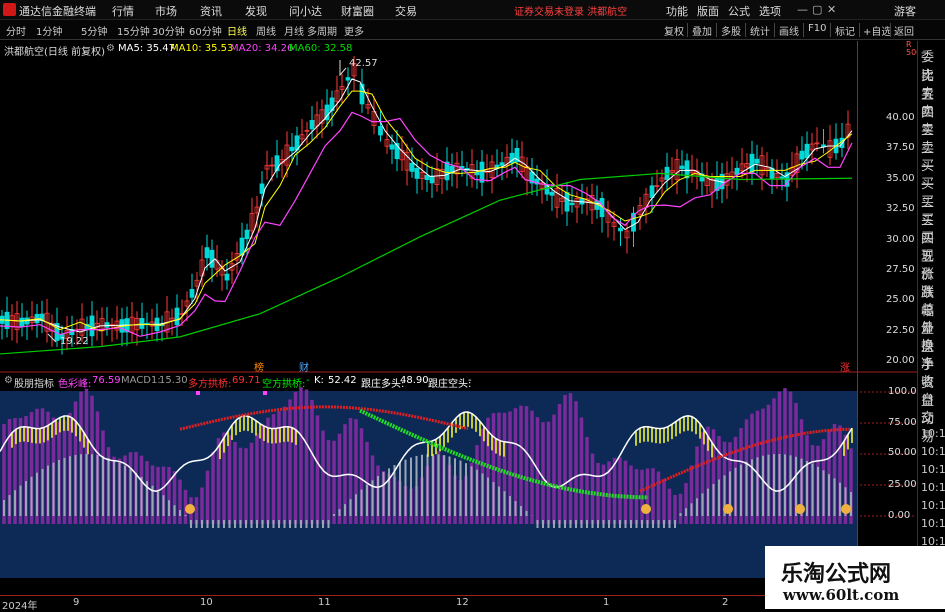 This screenshot has width=945, height=612. What do you see at coordinates (902, 452) in the screenshot?
I see `ind-tick: 50.00` at bounding box center [902, 452].